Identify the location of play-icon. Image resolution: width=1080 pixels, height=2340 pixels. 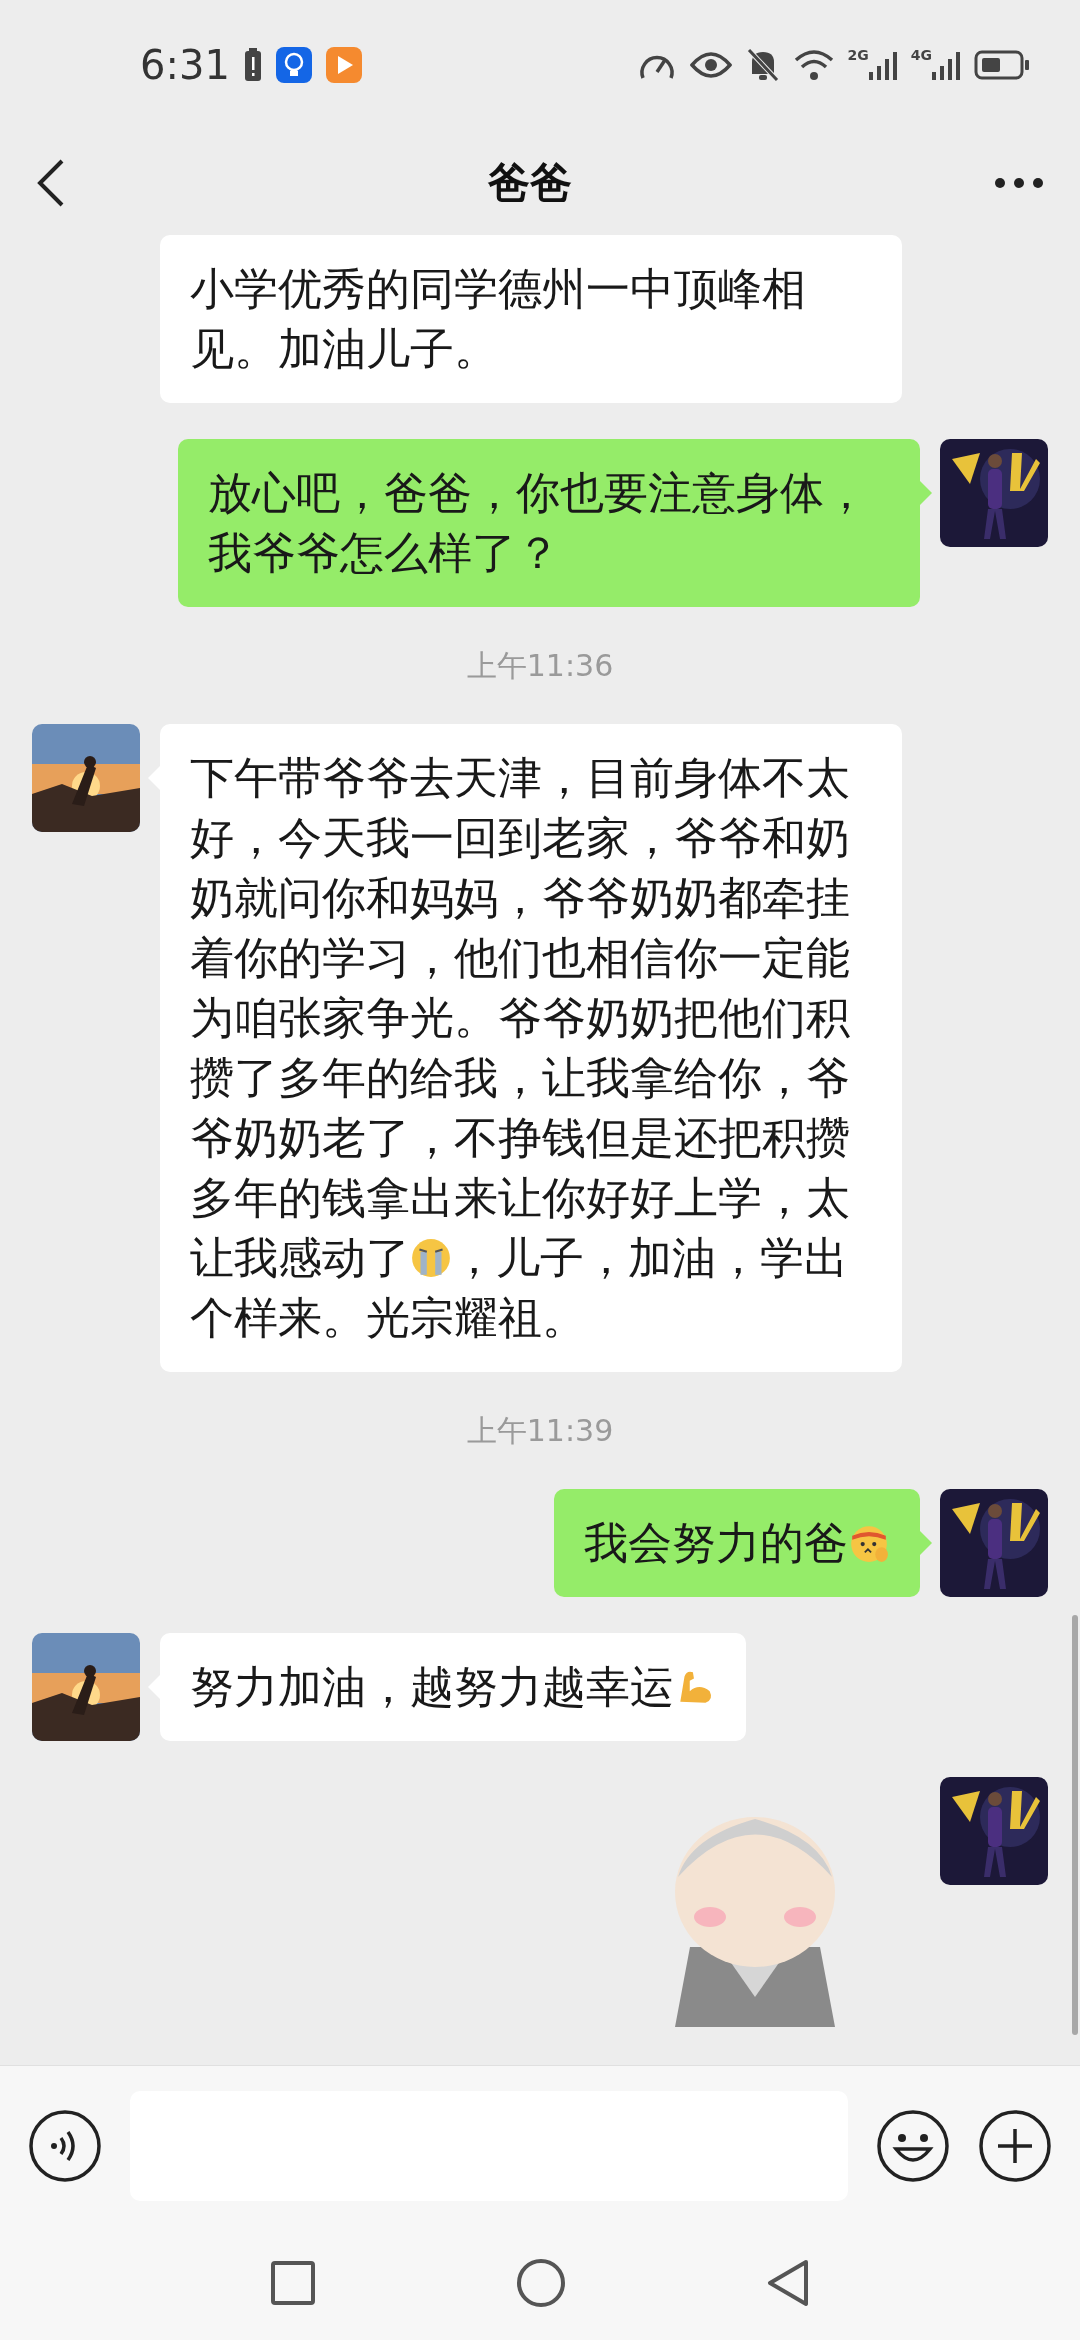
(343, 65).